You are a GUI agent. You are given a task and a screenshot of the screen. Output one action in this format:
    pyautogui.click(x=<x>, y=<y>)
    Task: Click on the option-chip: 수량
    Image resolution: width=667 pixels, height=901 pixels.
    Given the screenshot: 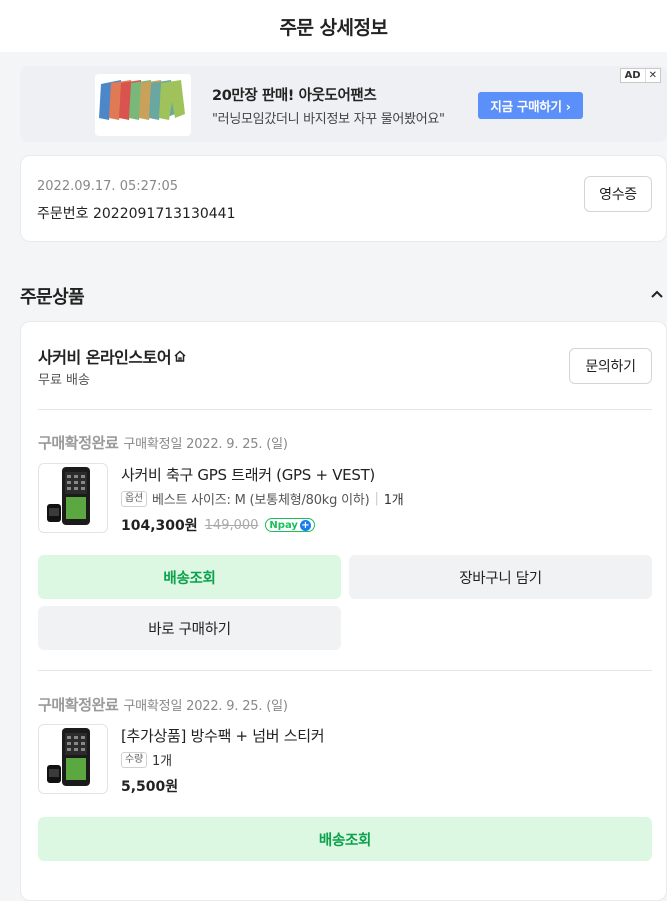 What is the action you would take?
    pyautogui.click(x=134, y=759)
    